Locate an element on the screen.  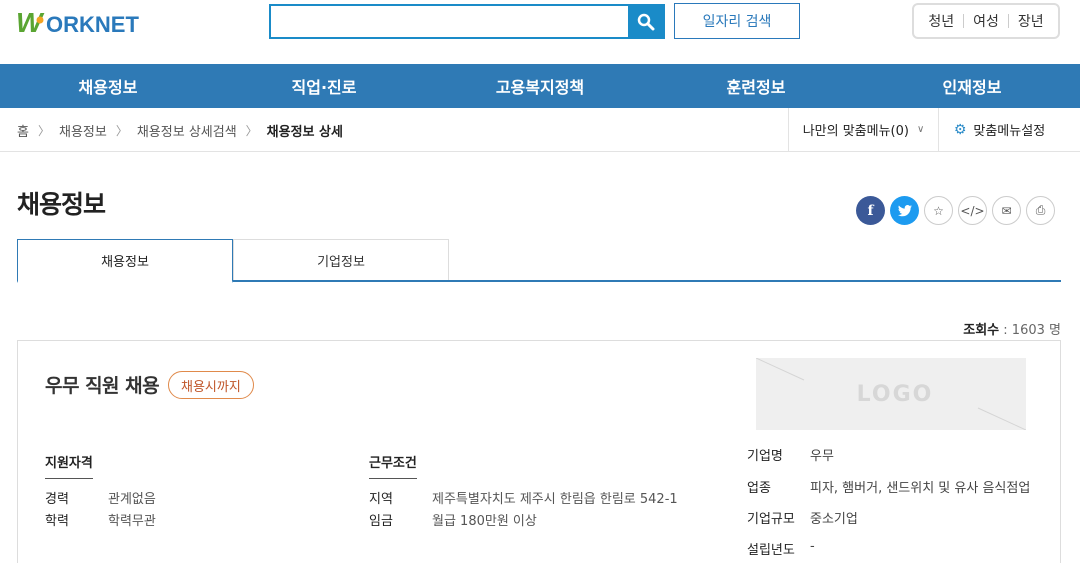
site-header: W ORKNET 일자리 검색 청년 여성 장년 is located at coordinates (540, 32).